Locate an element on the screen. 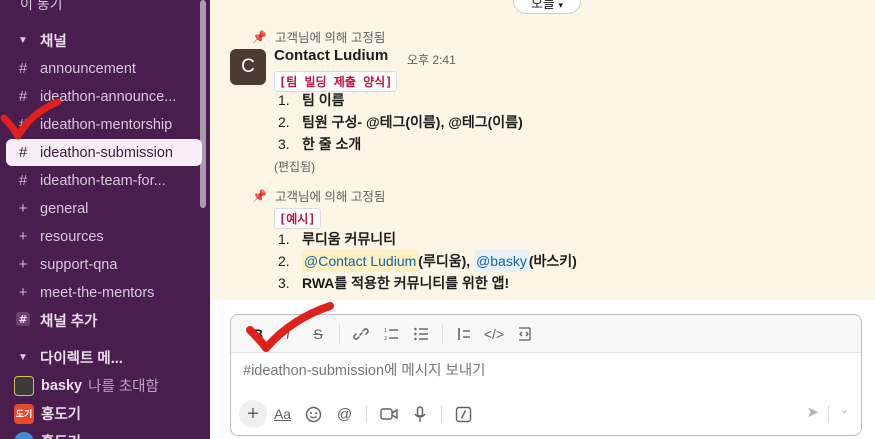 The width and height of the screenshot is (875, 439). composer-actions: + Aa @ ➤ ⌄ is located at coordinates (547, 414).